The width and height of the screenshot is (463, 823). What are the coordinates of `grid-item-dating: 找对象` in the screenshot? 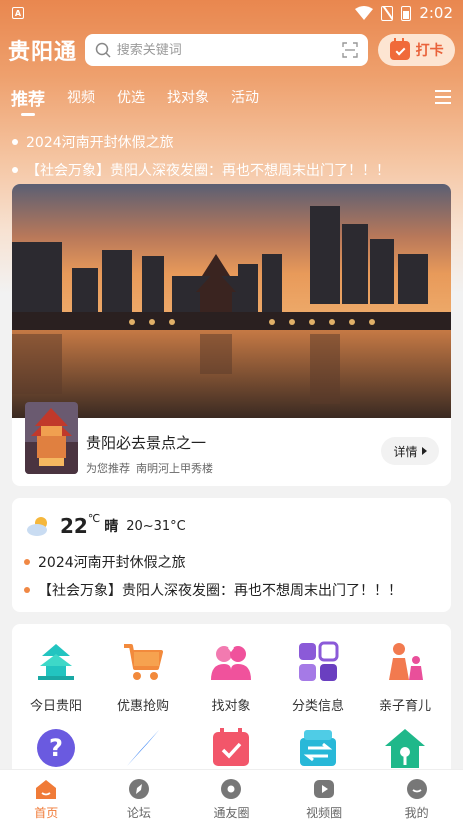 It's located at (231, 677).